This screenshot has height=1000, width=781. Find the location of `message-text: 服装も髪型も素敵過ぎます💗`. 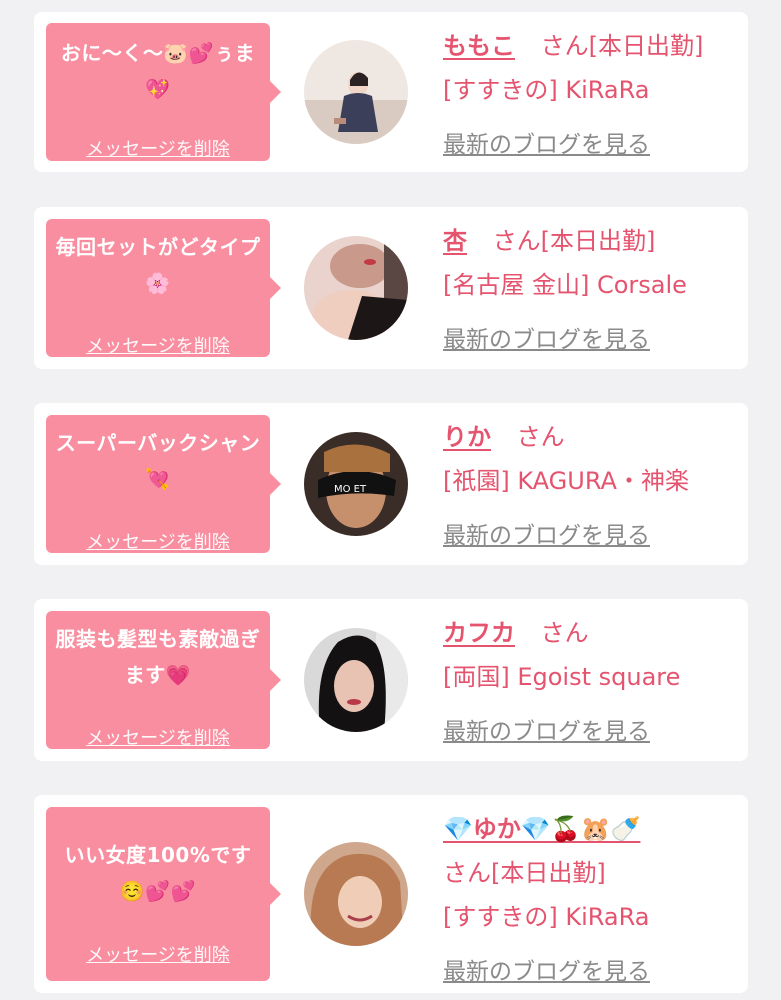

message-text: 服装も髪型も素敵過ぎます💗 is located at coordinates (158, 657).